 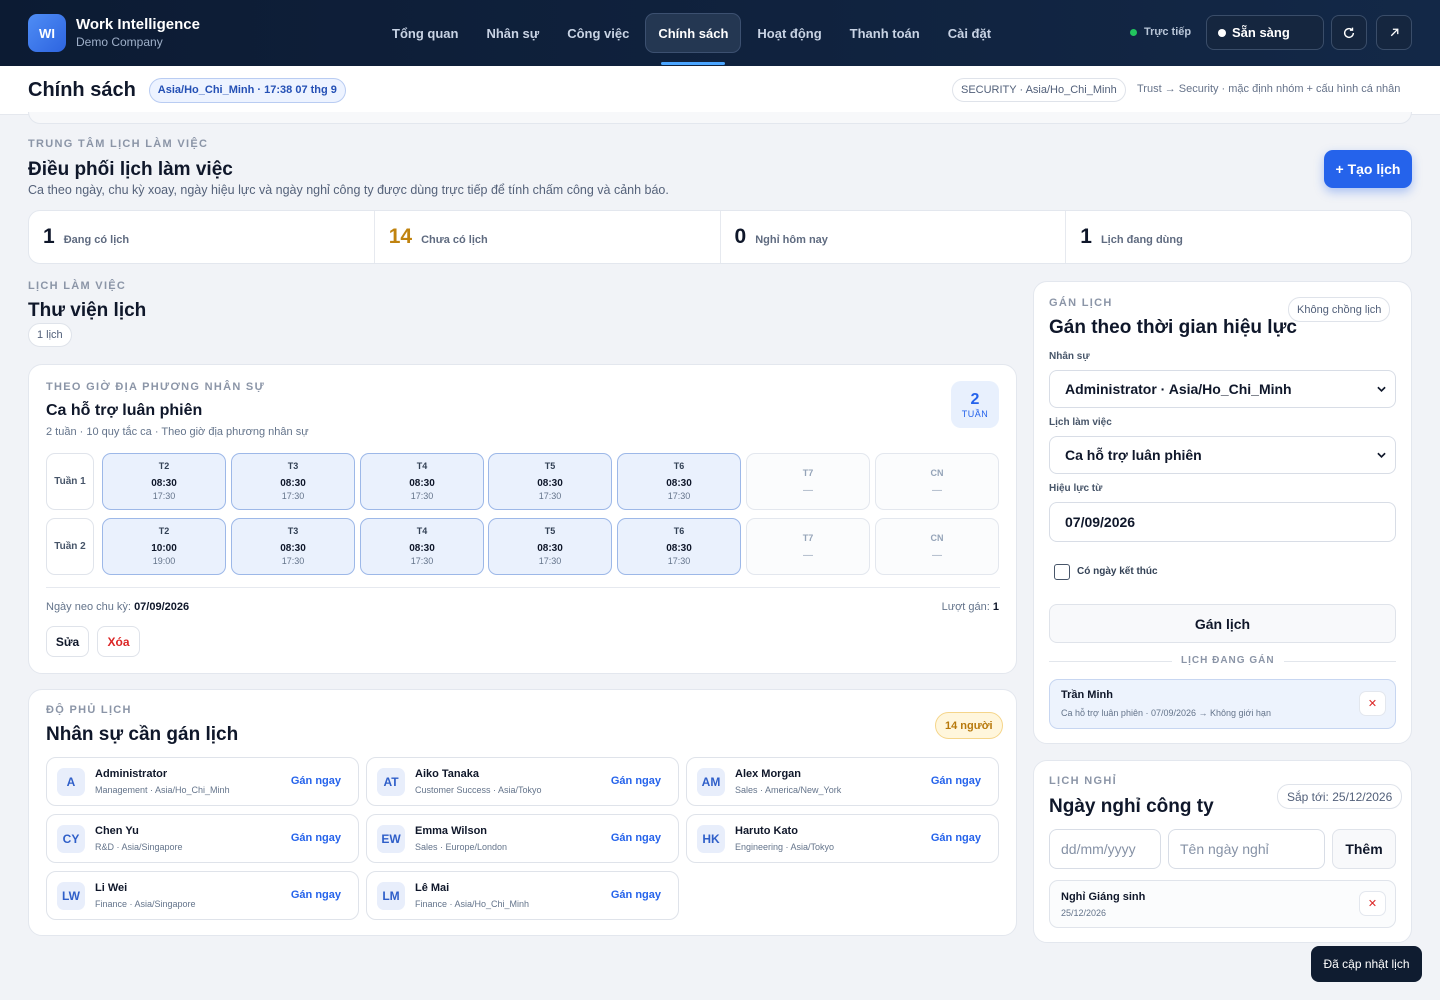 I want to click on ready-status-button: Sẵn sàng, so click(x=1265, y=32).